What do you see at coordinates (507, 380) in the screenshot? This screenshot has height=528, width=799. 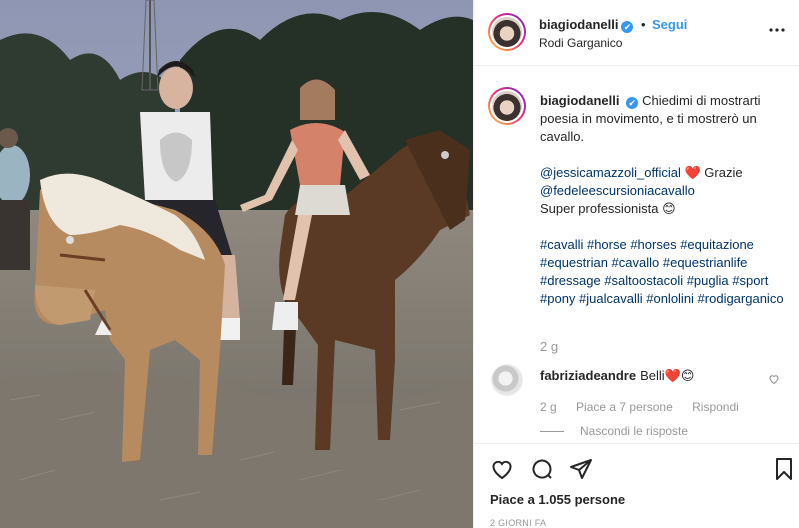 I see `comment-avatar` at bounding box center [507, 380].